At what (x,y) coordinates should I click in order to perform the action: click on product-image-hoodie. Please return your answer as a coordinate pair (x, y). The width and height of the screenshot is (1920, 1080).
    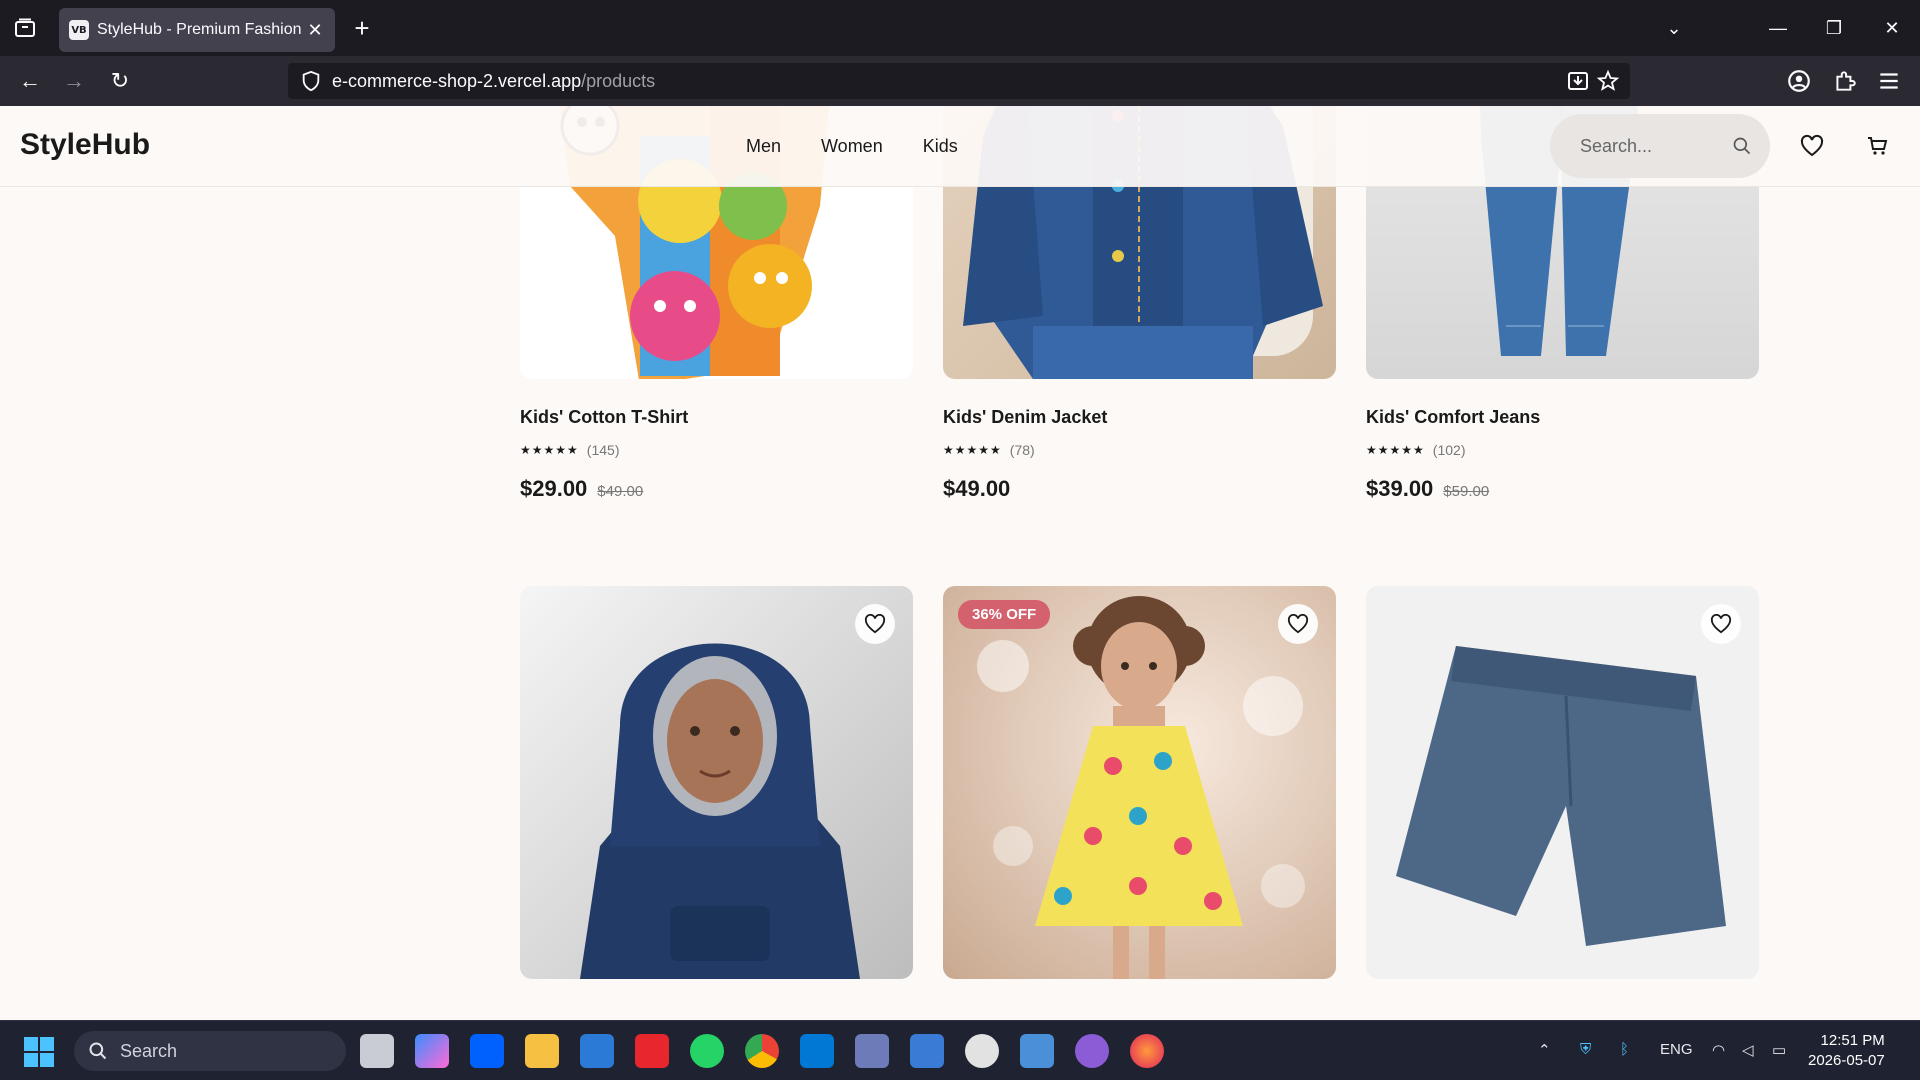
    Looking at the image, I should click on (716, 782).